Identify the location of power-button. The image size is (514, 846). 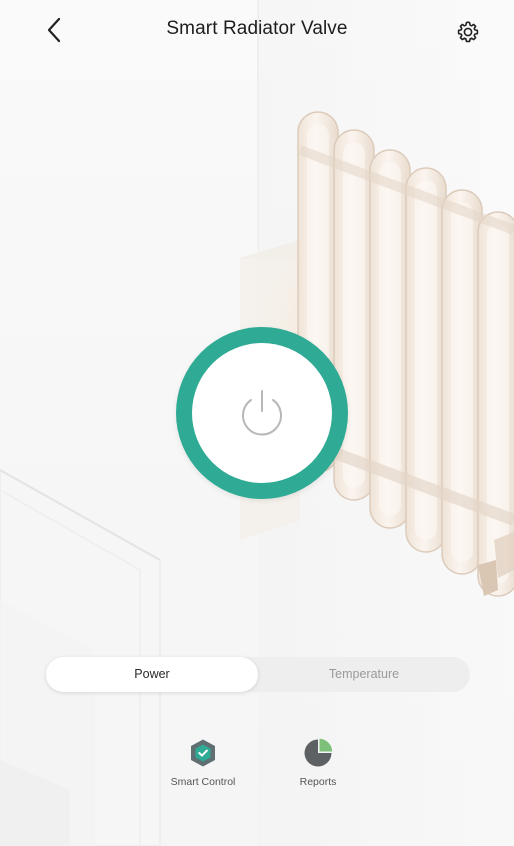
(262, 413).